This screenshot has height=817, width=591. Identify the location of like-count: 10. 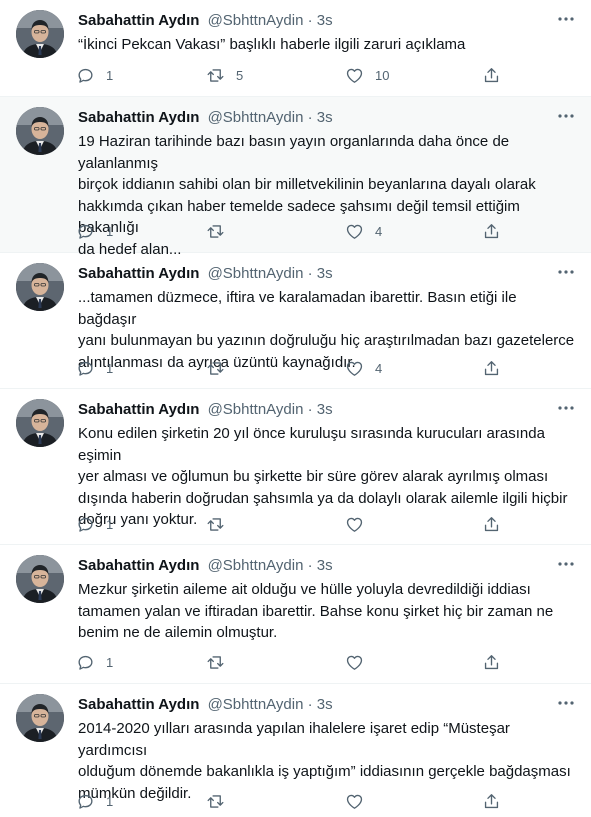
(382, 75).